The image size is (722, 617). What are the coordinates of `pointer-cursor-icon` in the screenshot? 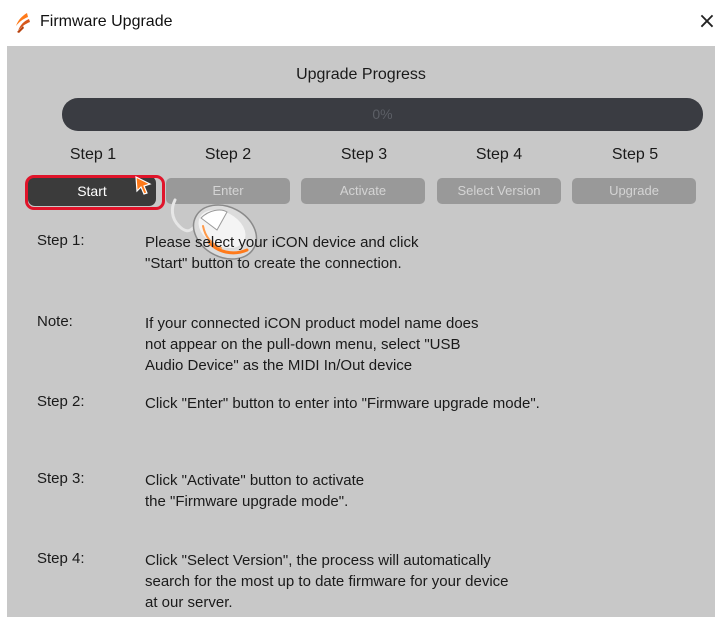 It's located at (143, 185).